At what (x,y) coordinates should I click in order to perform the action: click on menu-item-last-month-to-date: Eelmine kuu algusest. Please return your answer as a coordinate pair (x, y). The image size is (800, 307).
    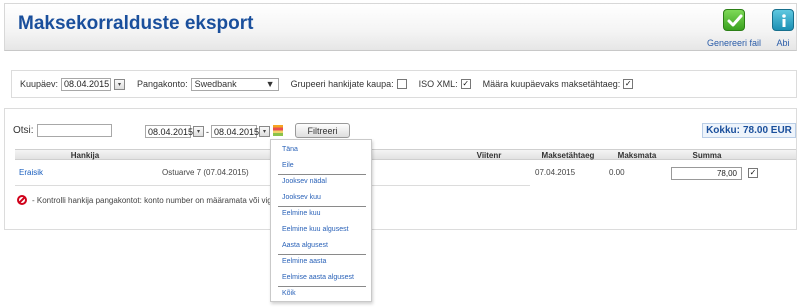
    Looking at the image, I should click on (315, 230).